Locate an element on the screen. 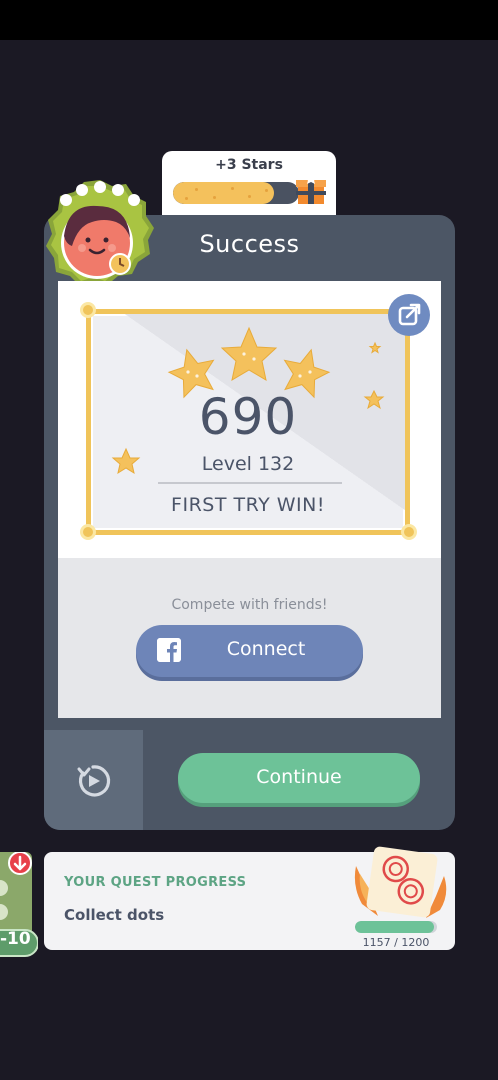 The width and height of the screenshot is (498, 1080). share-button is located at coordinates (409, 315).